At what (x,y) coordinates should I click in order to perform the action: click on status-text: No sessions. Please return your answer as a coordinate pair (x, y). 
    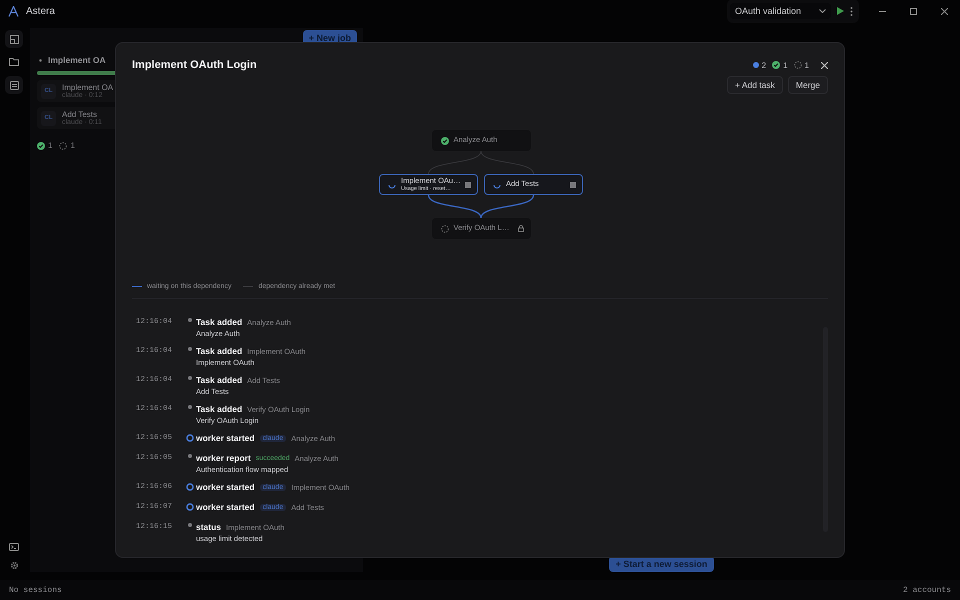
    Looking at the image, I should click on (35, 590).